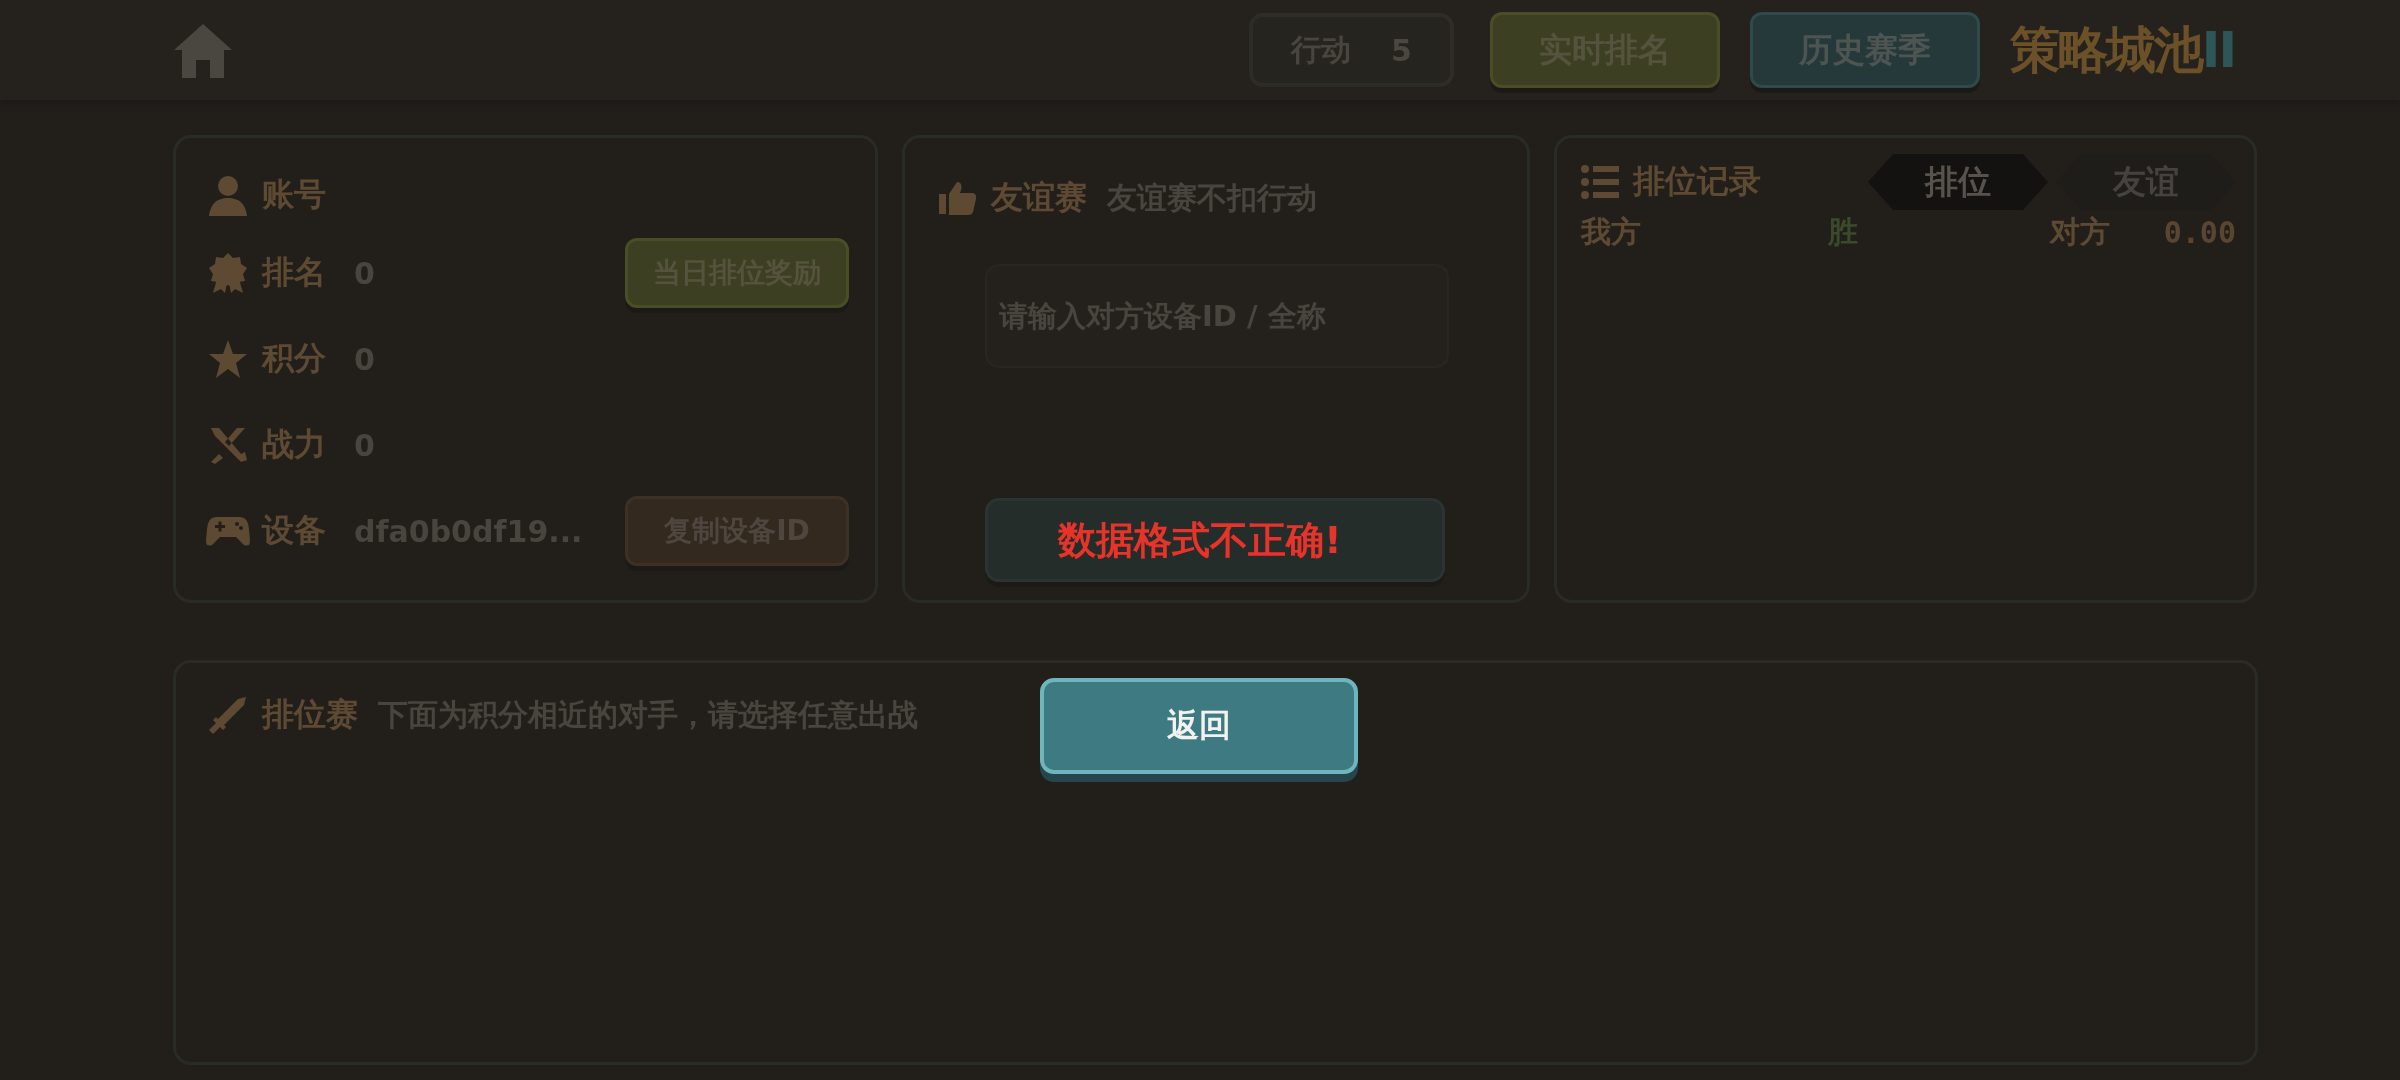  Describe the element at coordinates (228, 531) in the screenshot. I see `gamepad-icon` at that location.